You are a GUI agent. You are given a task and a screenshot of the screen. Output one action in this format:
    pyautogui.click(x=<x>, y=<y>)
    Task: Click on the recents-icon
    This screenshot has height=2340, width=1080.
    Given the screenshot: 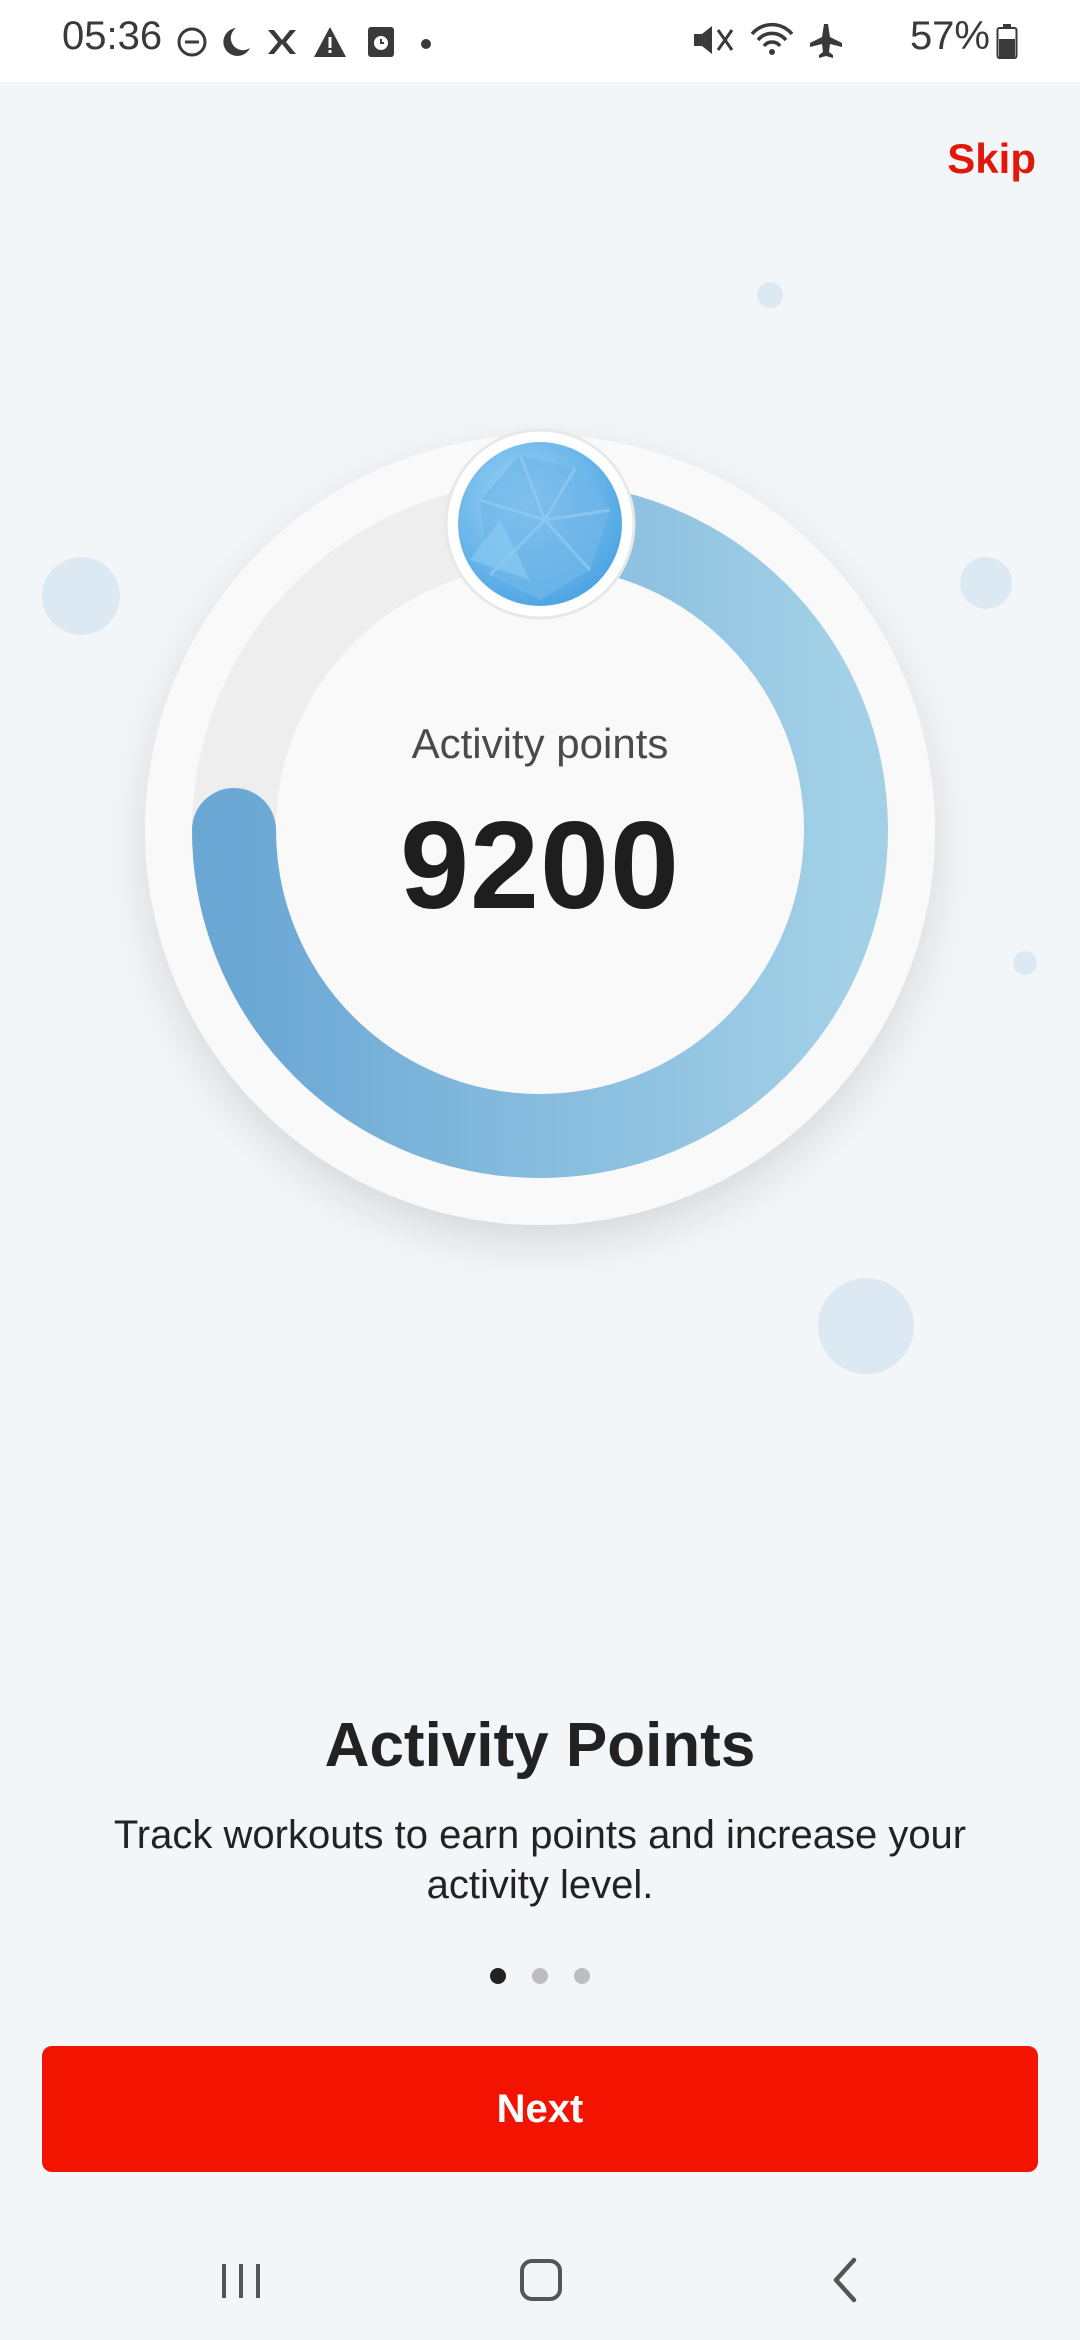 What is the action you would take?
    pyautogui.click(x=241, y=2280)
    